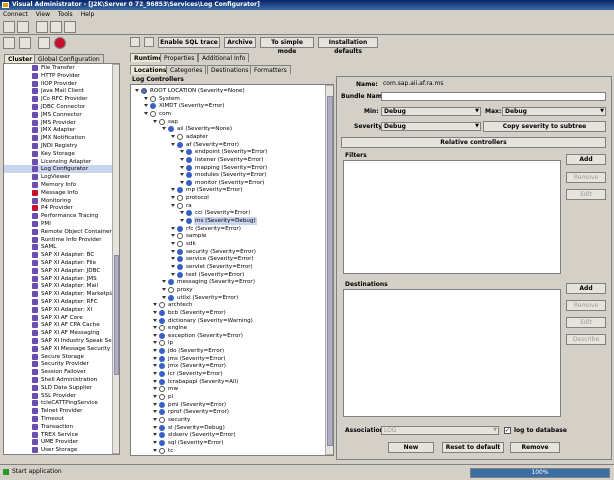 The image size is (614, 480). What do you see at coordinates (58, 91) in the screenshot?
I see `service-item: Java Mail Client` at bounding box center [58, 91].